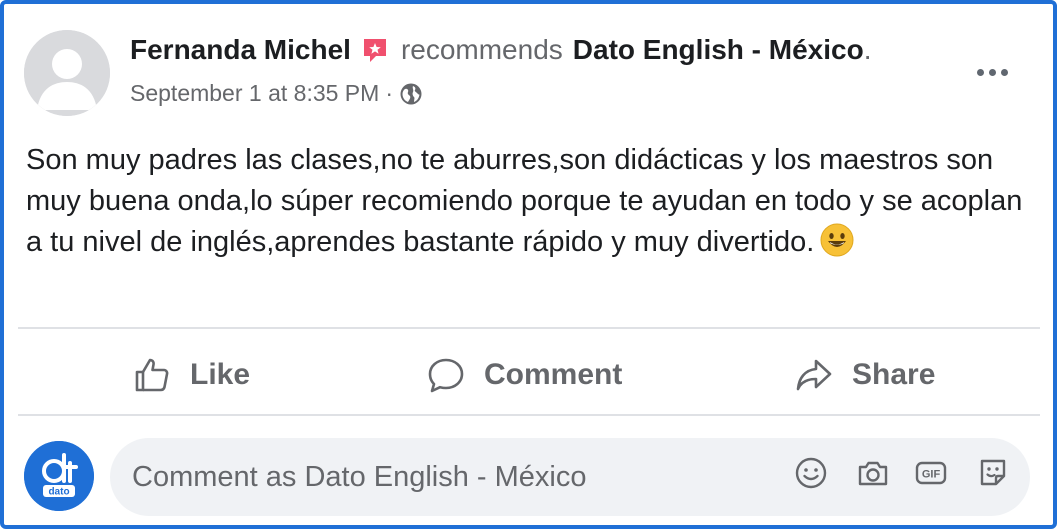  Describe the element at coordinates (718, 50) in the screenshot. I see `page-name-link: Dato English - México` at that location.